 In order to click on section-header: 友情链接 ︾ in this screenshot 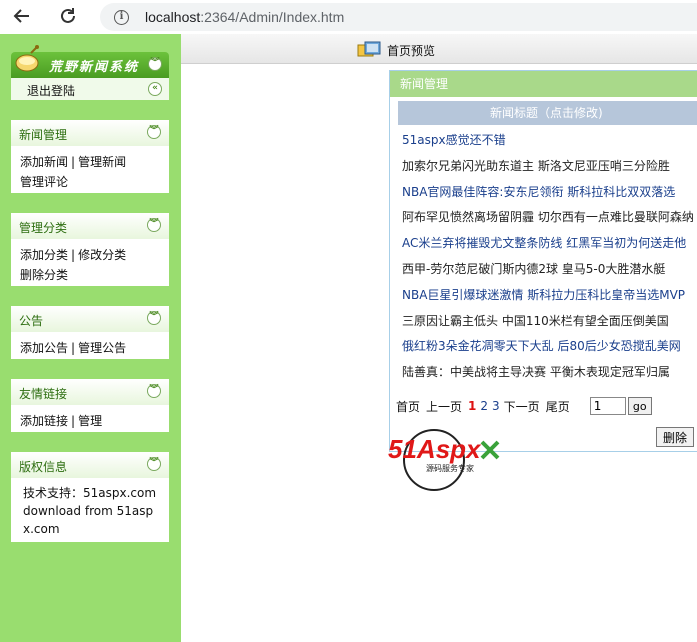, I will do `click(90, 392)`.